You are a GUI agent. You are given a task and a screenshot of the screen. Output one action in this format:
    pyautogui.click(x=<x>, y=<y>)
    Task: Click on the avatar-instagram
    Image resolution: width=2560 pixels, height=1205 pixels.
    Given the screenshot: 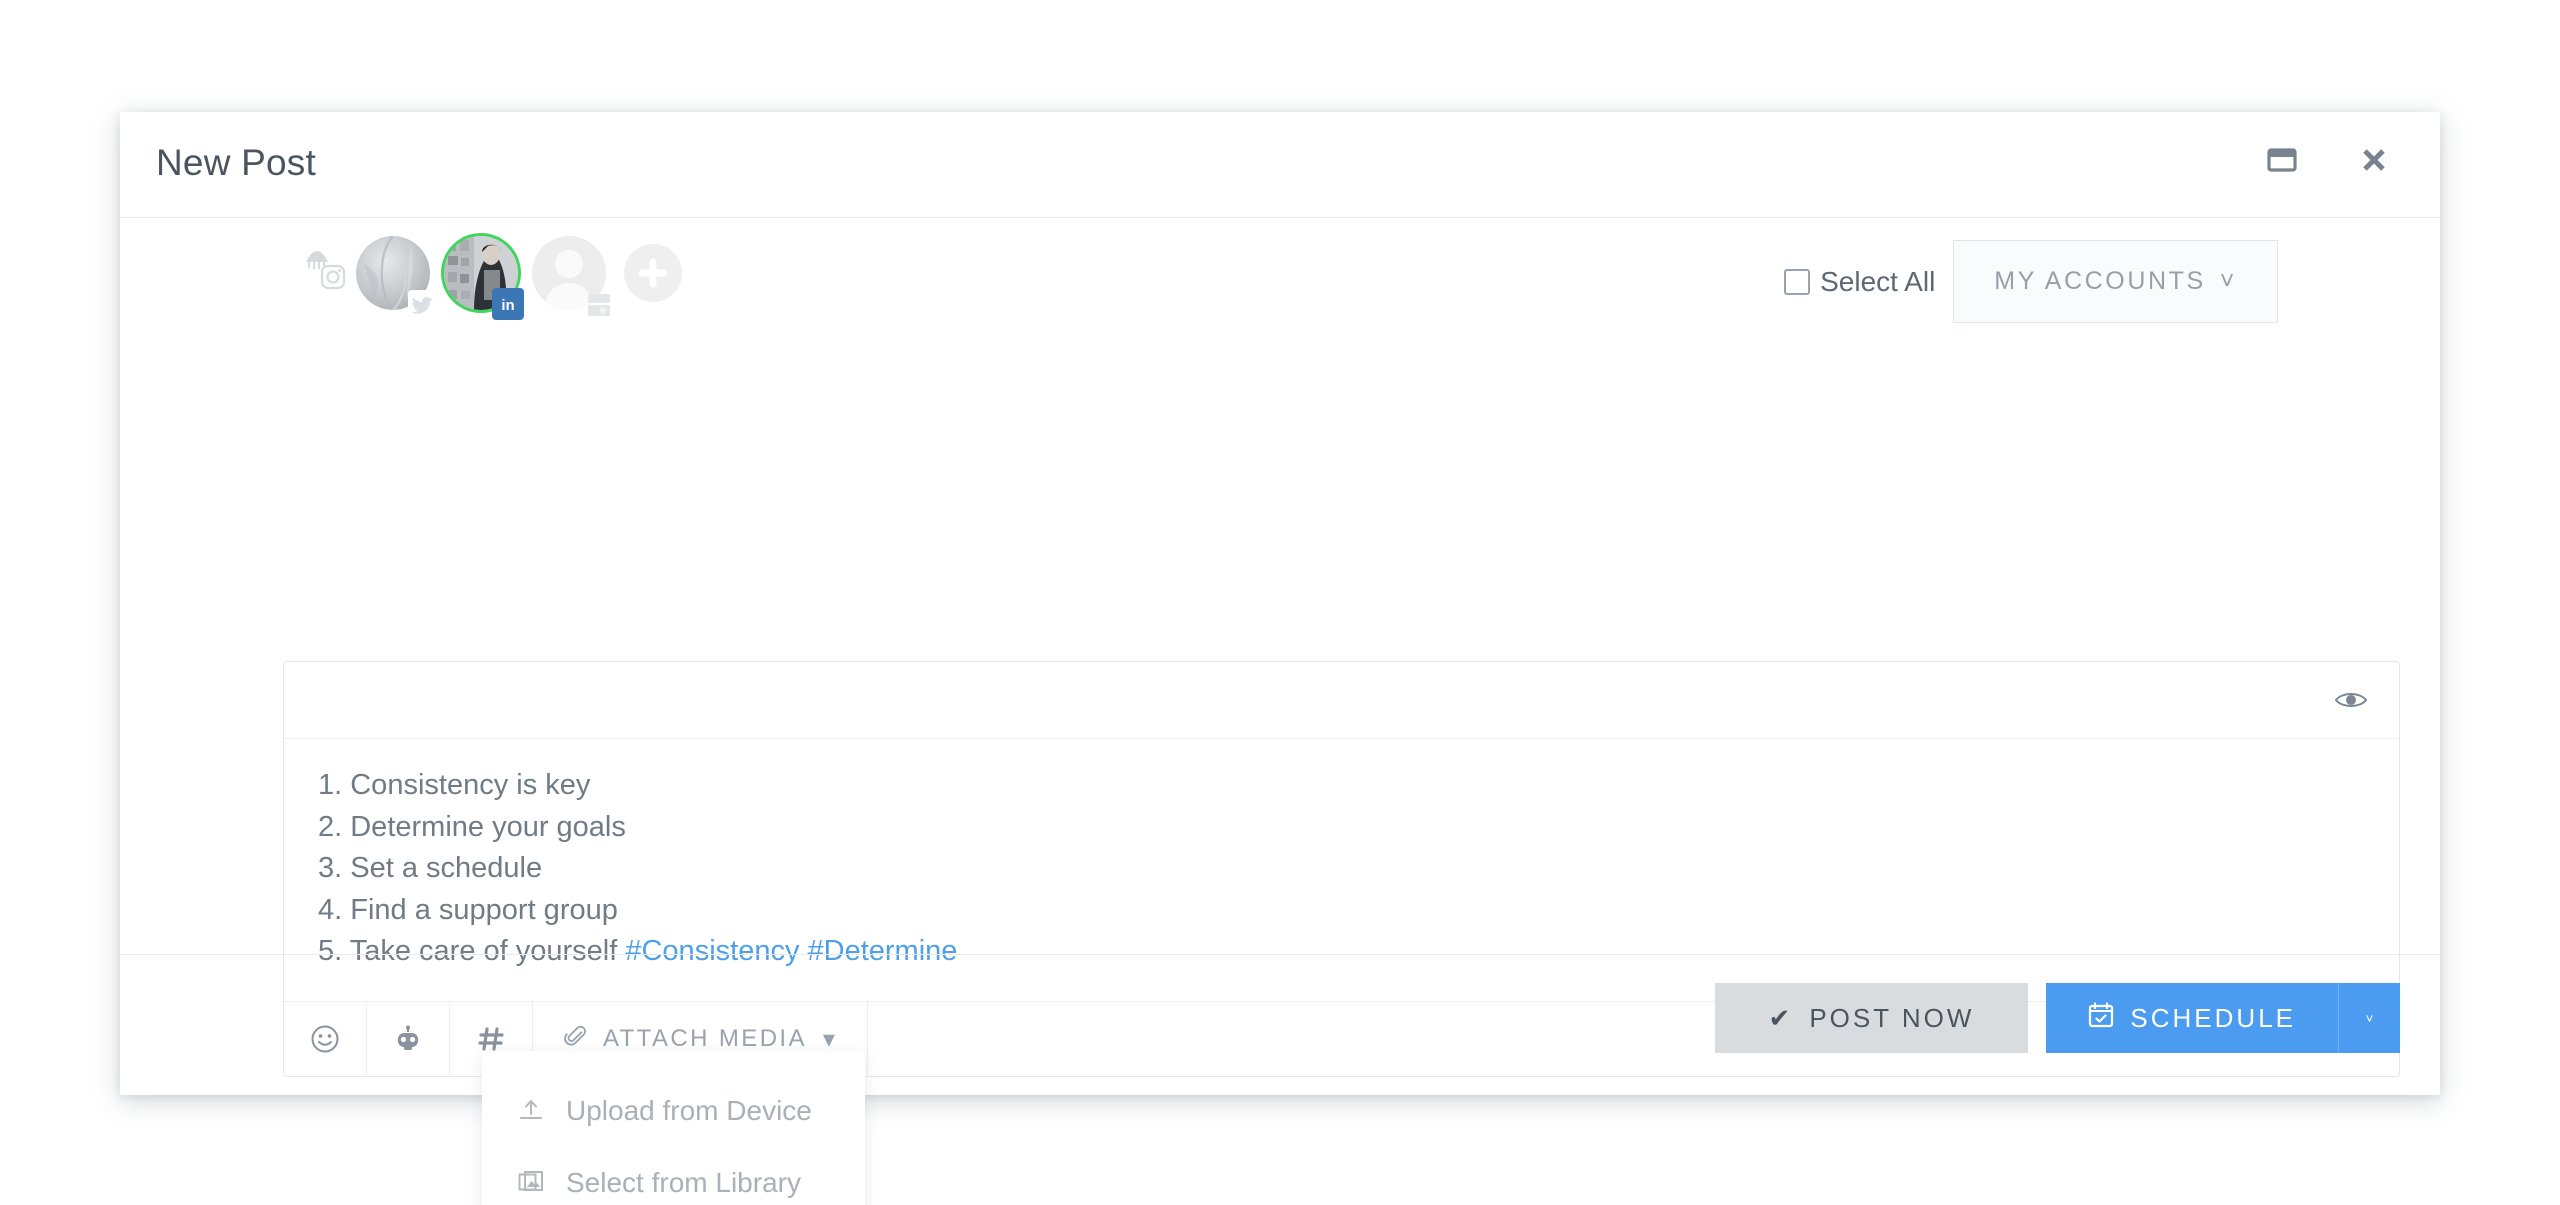 What is the action you would take?
    pyautogui.click(x=323, y=263)
    